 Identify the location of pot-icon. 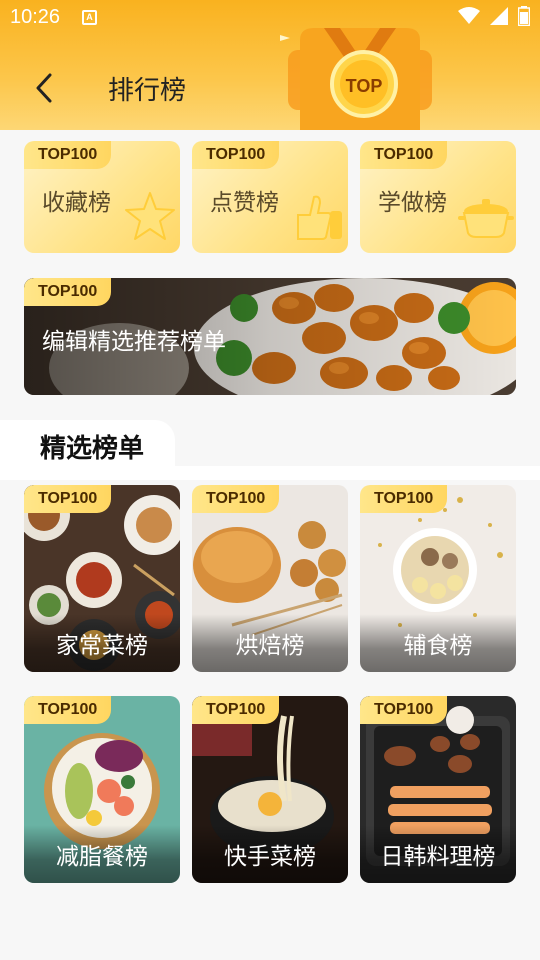
(486, 218).